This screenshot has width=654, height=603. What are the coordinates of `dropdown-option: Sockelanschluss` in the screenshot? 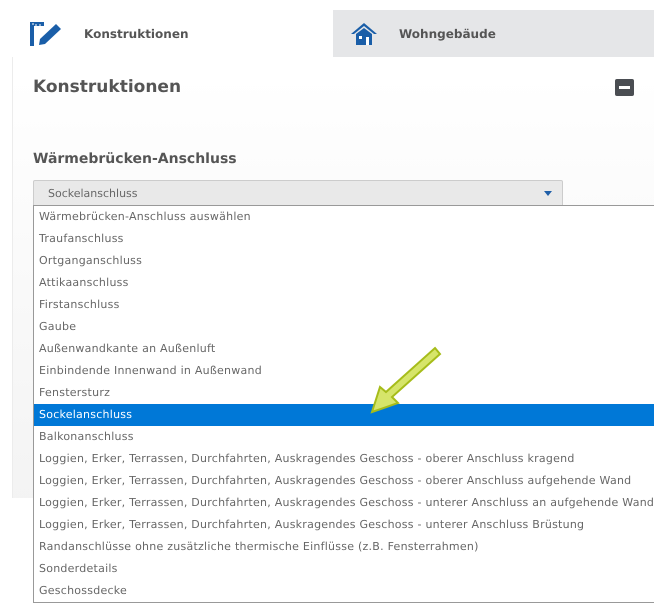 It's located at (344, 415).